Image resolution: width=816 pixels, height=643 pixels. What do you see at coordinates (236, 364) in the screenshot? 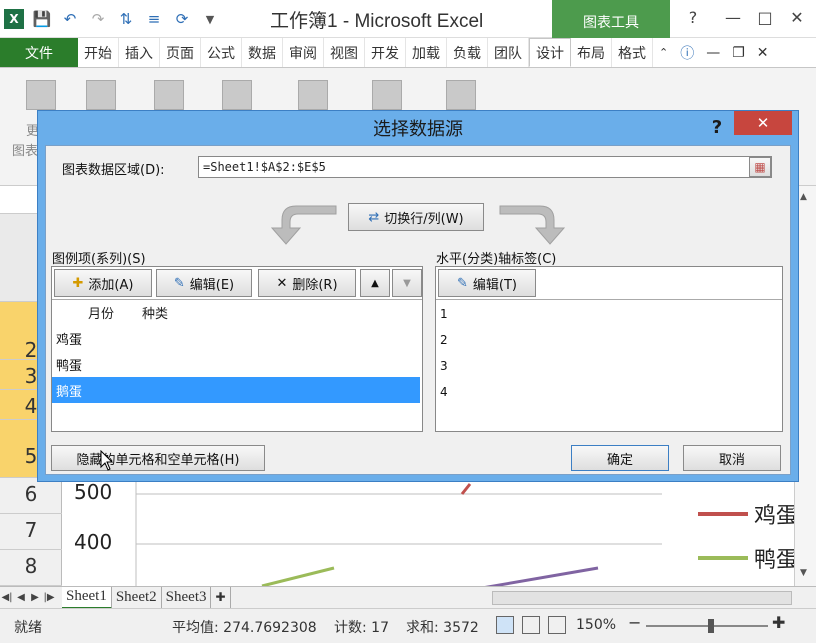
I see `series-item-duck: 鸭蛋` at bounding box center [236, 364].